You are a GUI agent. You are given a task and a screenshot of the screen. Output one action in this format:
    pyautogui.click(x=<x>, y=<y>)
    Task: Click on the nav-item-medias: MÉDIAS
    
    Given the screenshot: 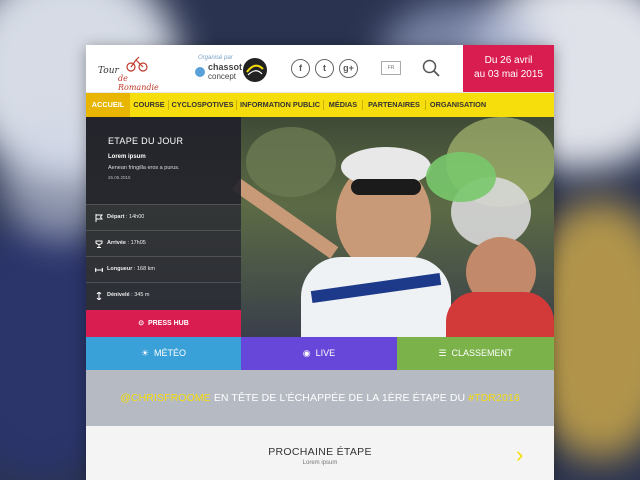 What is the action you would take?
    pyautogui.click(x=343, y=105)
    